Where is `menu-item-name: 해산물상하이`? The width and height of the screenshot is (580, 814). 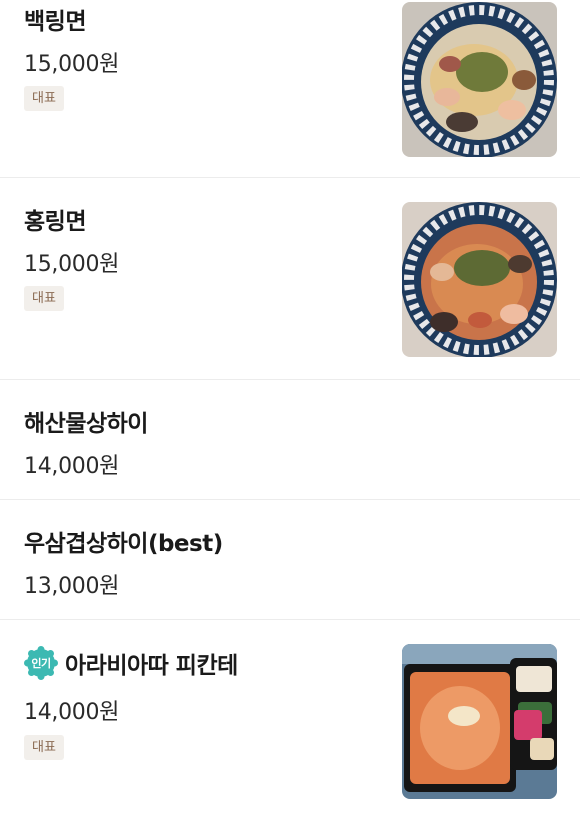
menu-item-name: 해산물상하이 is located at coordinates (86, 424).